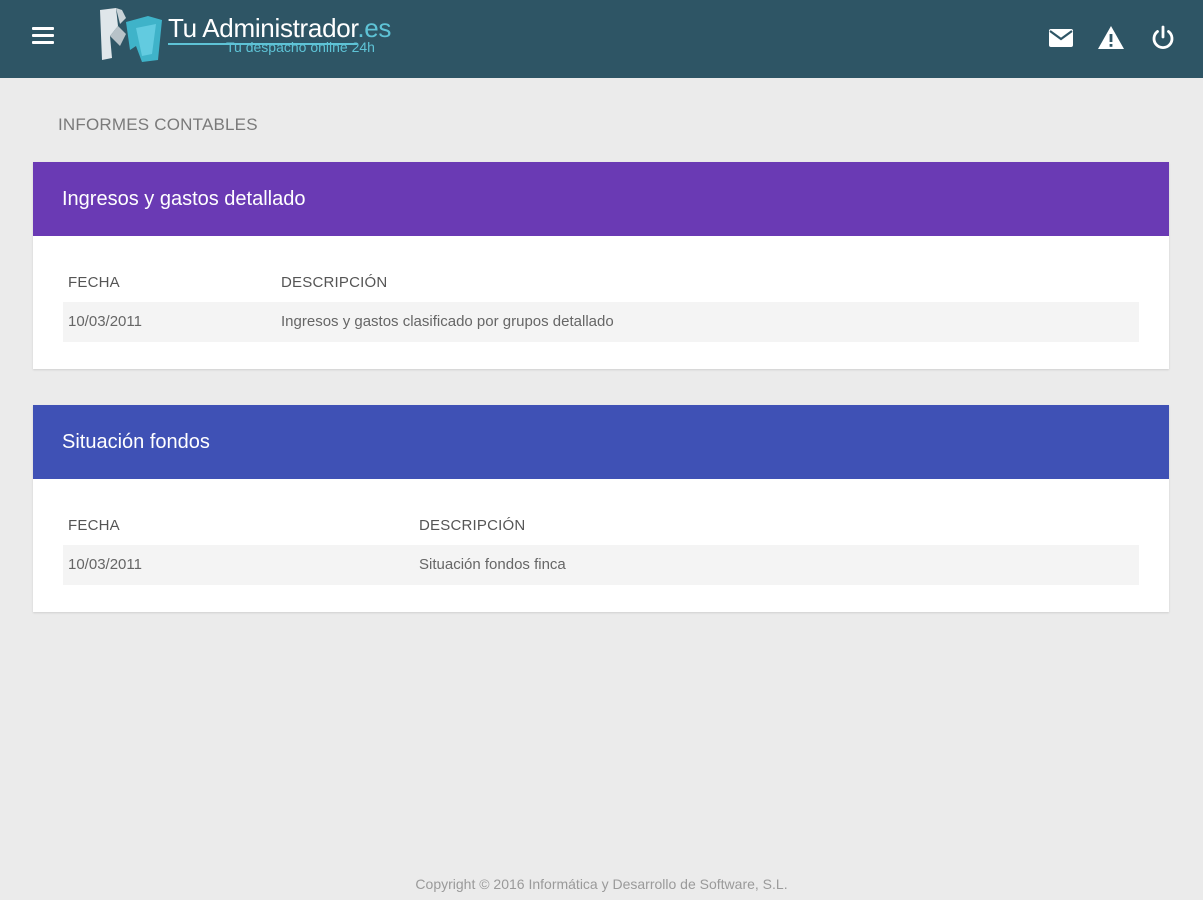 This screenshot has width=1203, height=900. What do you see at coordinates (601, 565) in the screenshot?
I see `table-row: 10/03/2011 Situación fondos finca` at bounding box center [601, 565].